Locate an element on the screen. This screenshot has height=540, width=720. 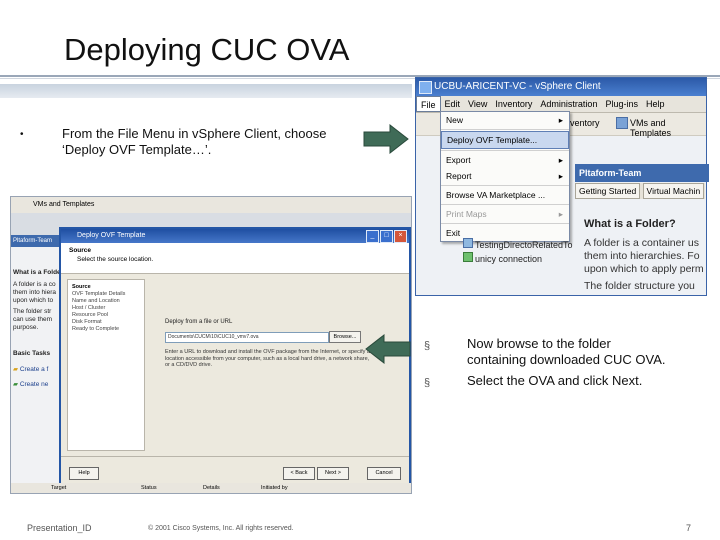
bullet-3-line-1: Select the OVA and click Next. is located at coordinates (555, 380).